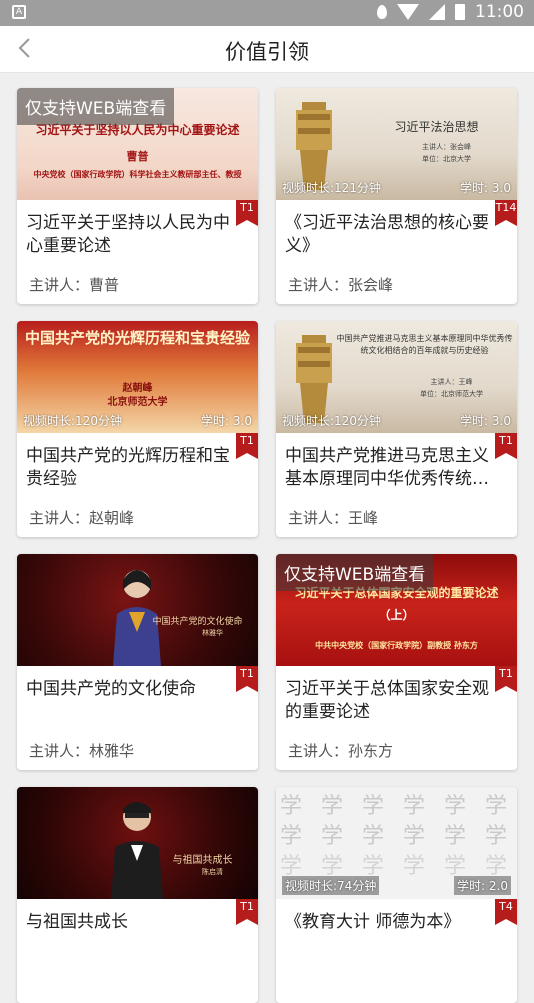 This screenshot has width=534, height=1003. Describe the element at coordinates (19, 12) in the screenshot. I see `notification-icon: A` at that location.